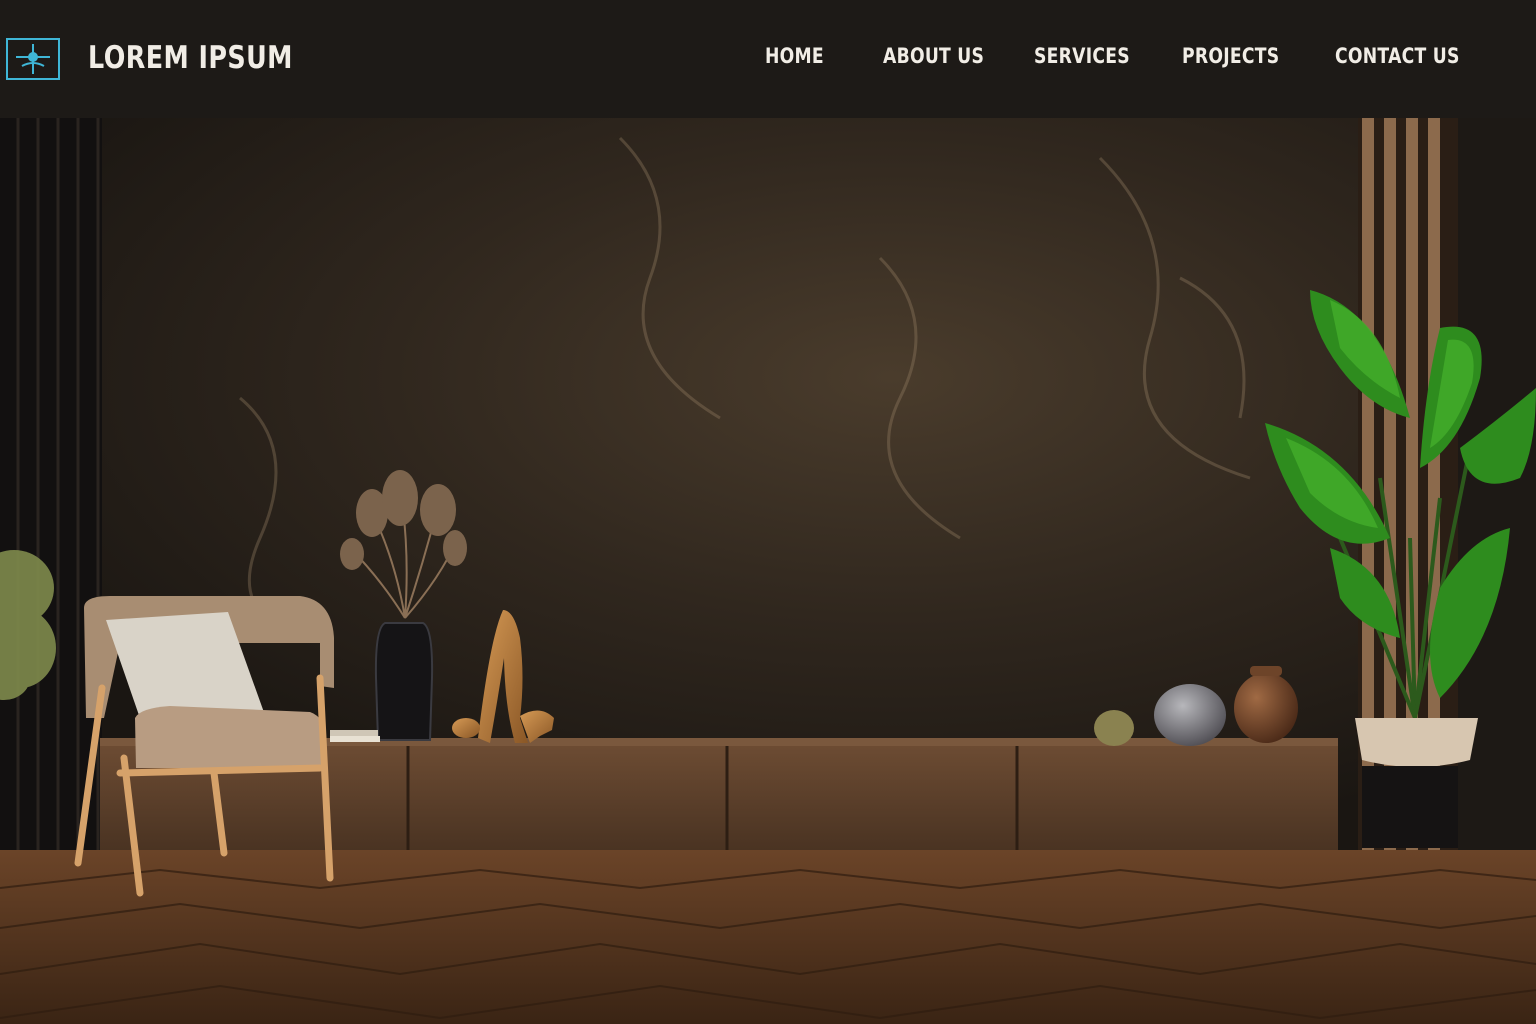  I want to click on nav-contact-us: CONTACT US, so click(1397, 56).